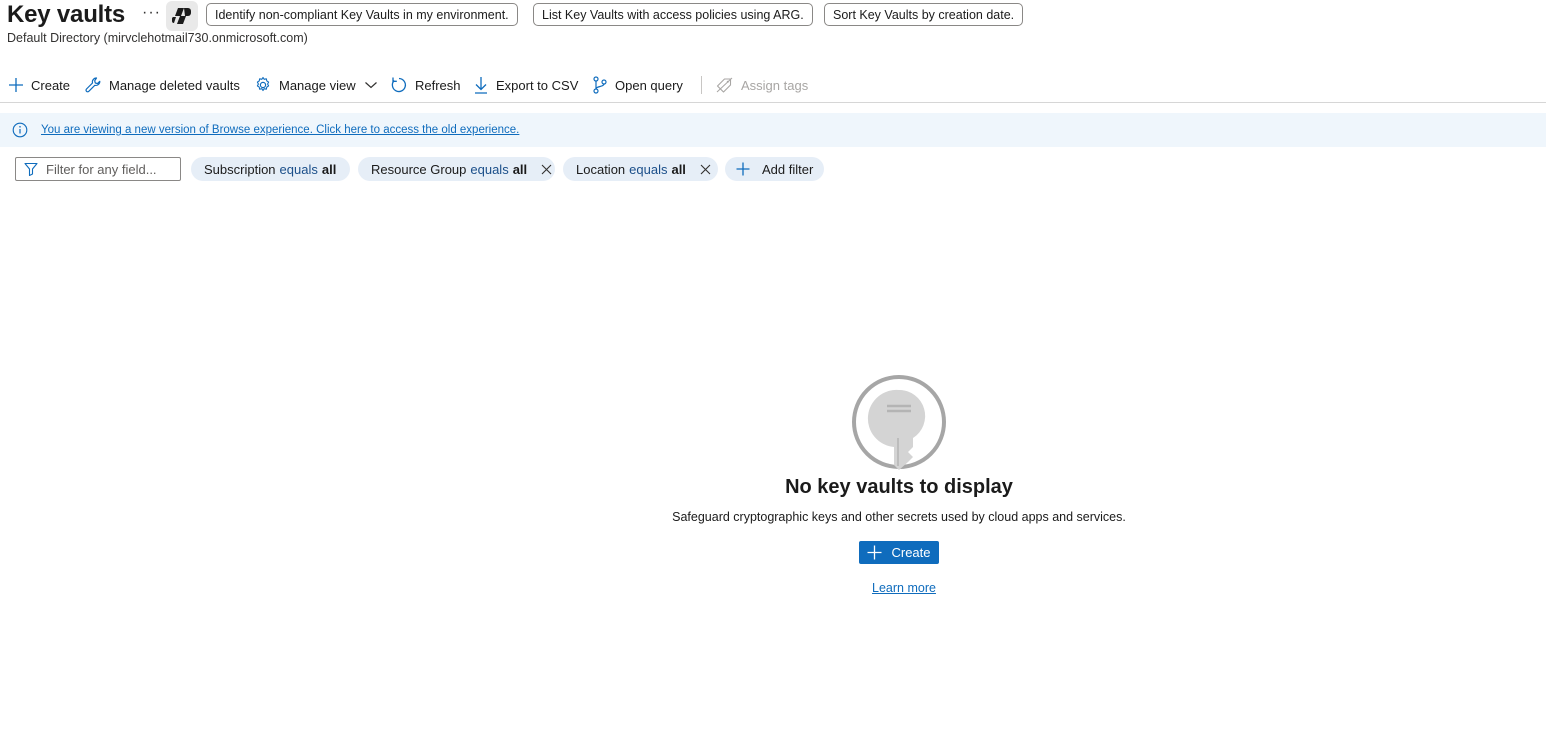  Describe the element at coordinates (151, 13) in the screenshot. I see `more-options-button: ···` at that location.